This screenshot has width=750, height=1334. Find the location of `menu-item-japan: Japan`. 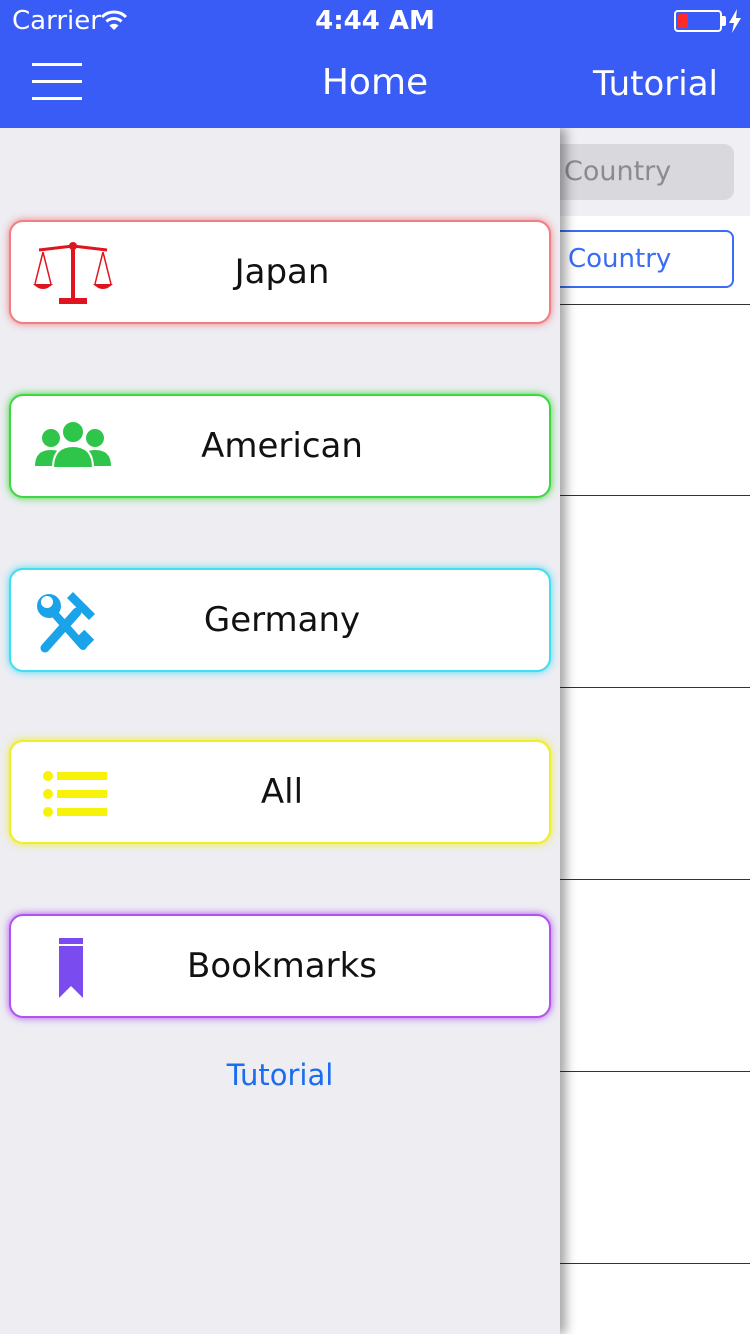

menu-item-japan: Japan is located at coordinates (280, 272).